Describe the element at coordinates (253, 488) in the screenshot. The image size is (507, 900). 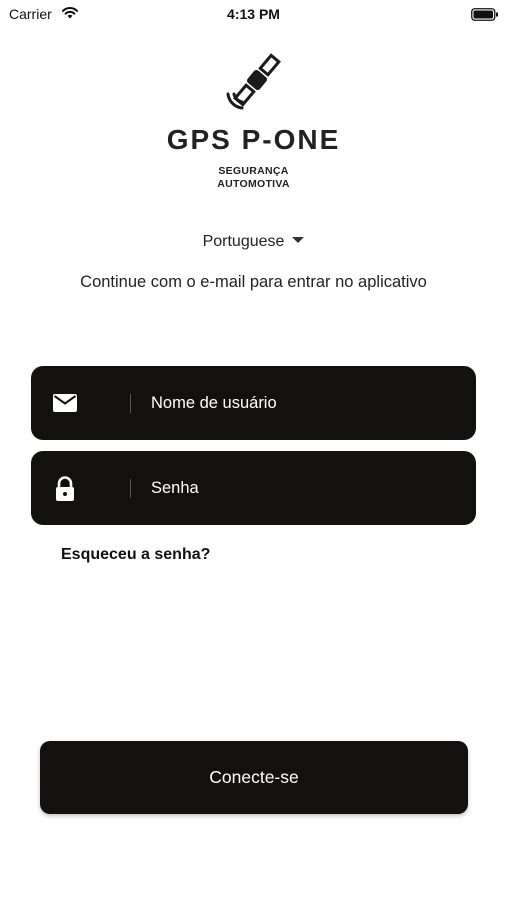
I see `password-field: Senha` at that location.